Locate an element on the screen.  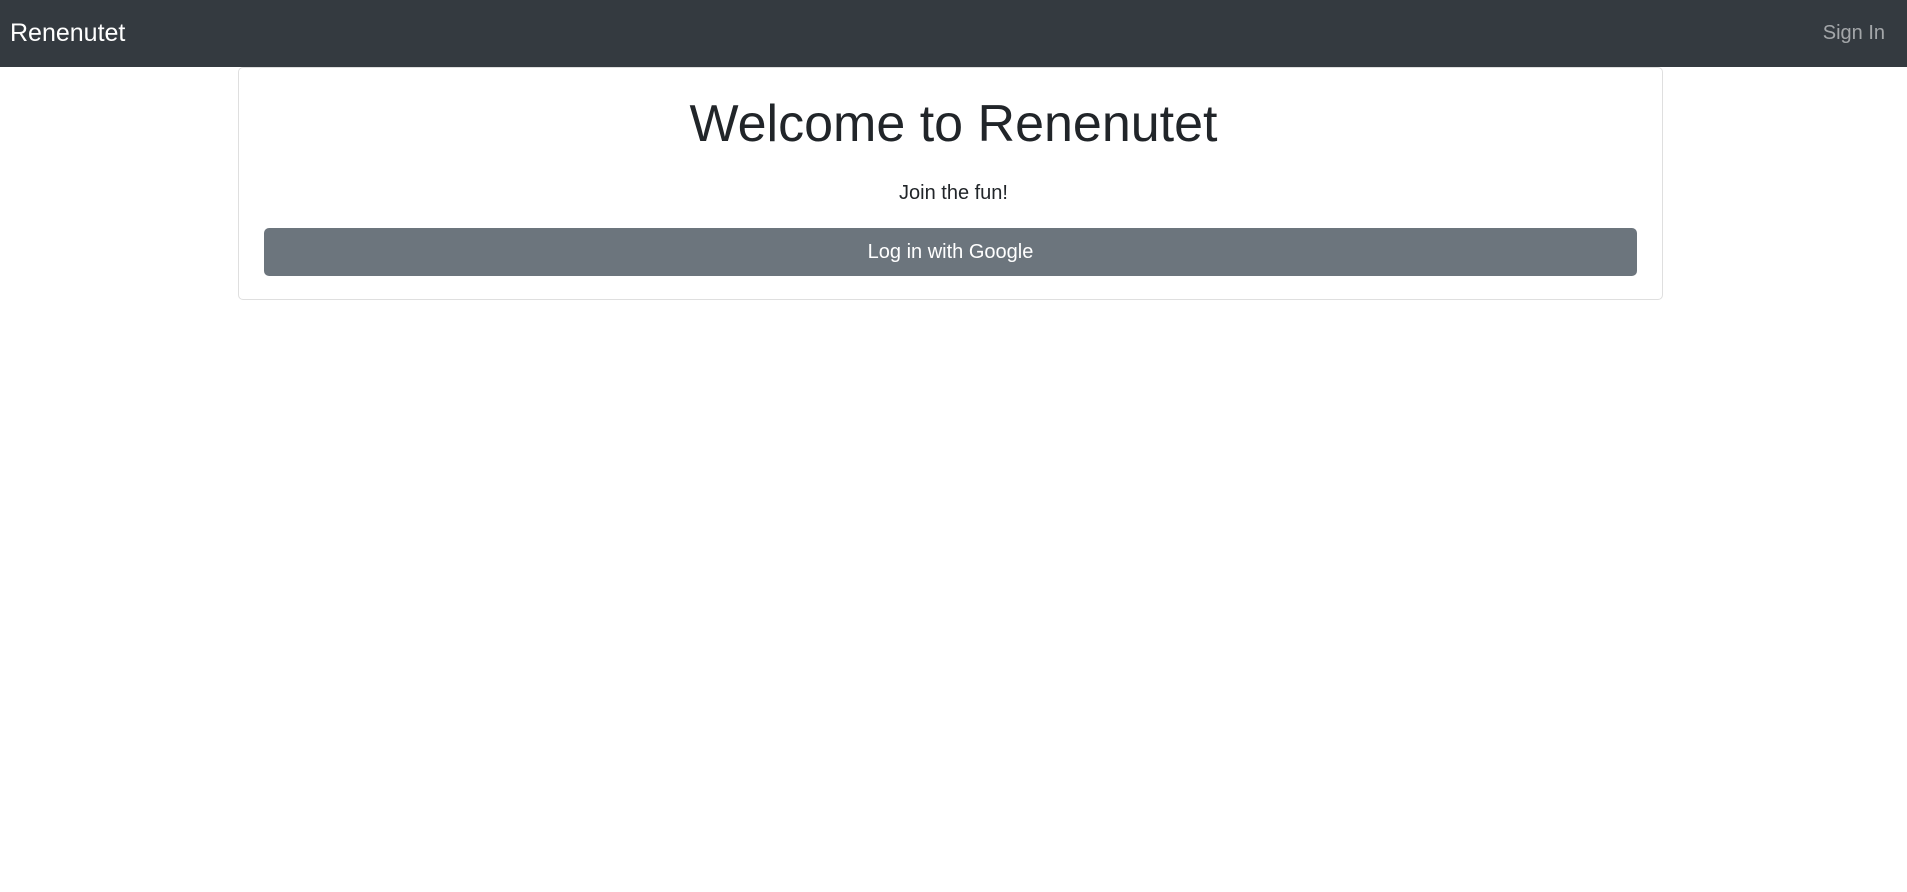
sign-in-link: Sign In is located at coordinates (1854, 33).